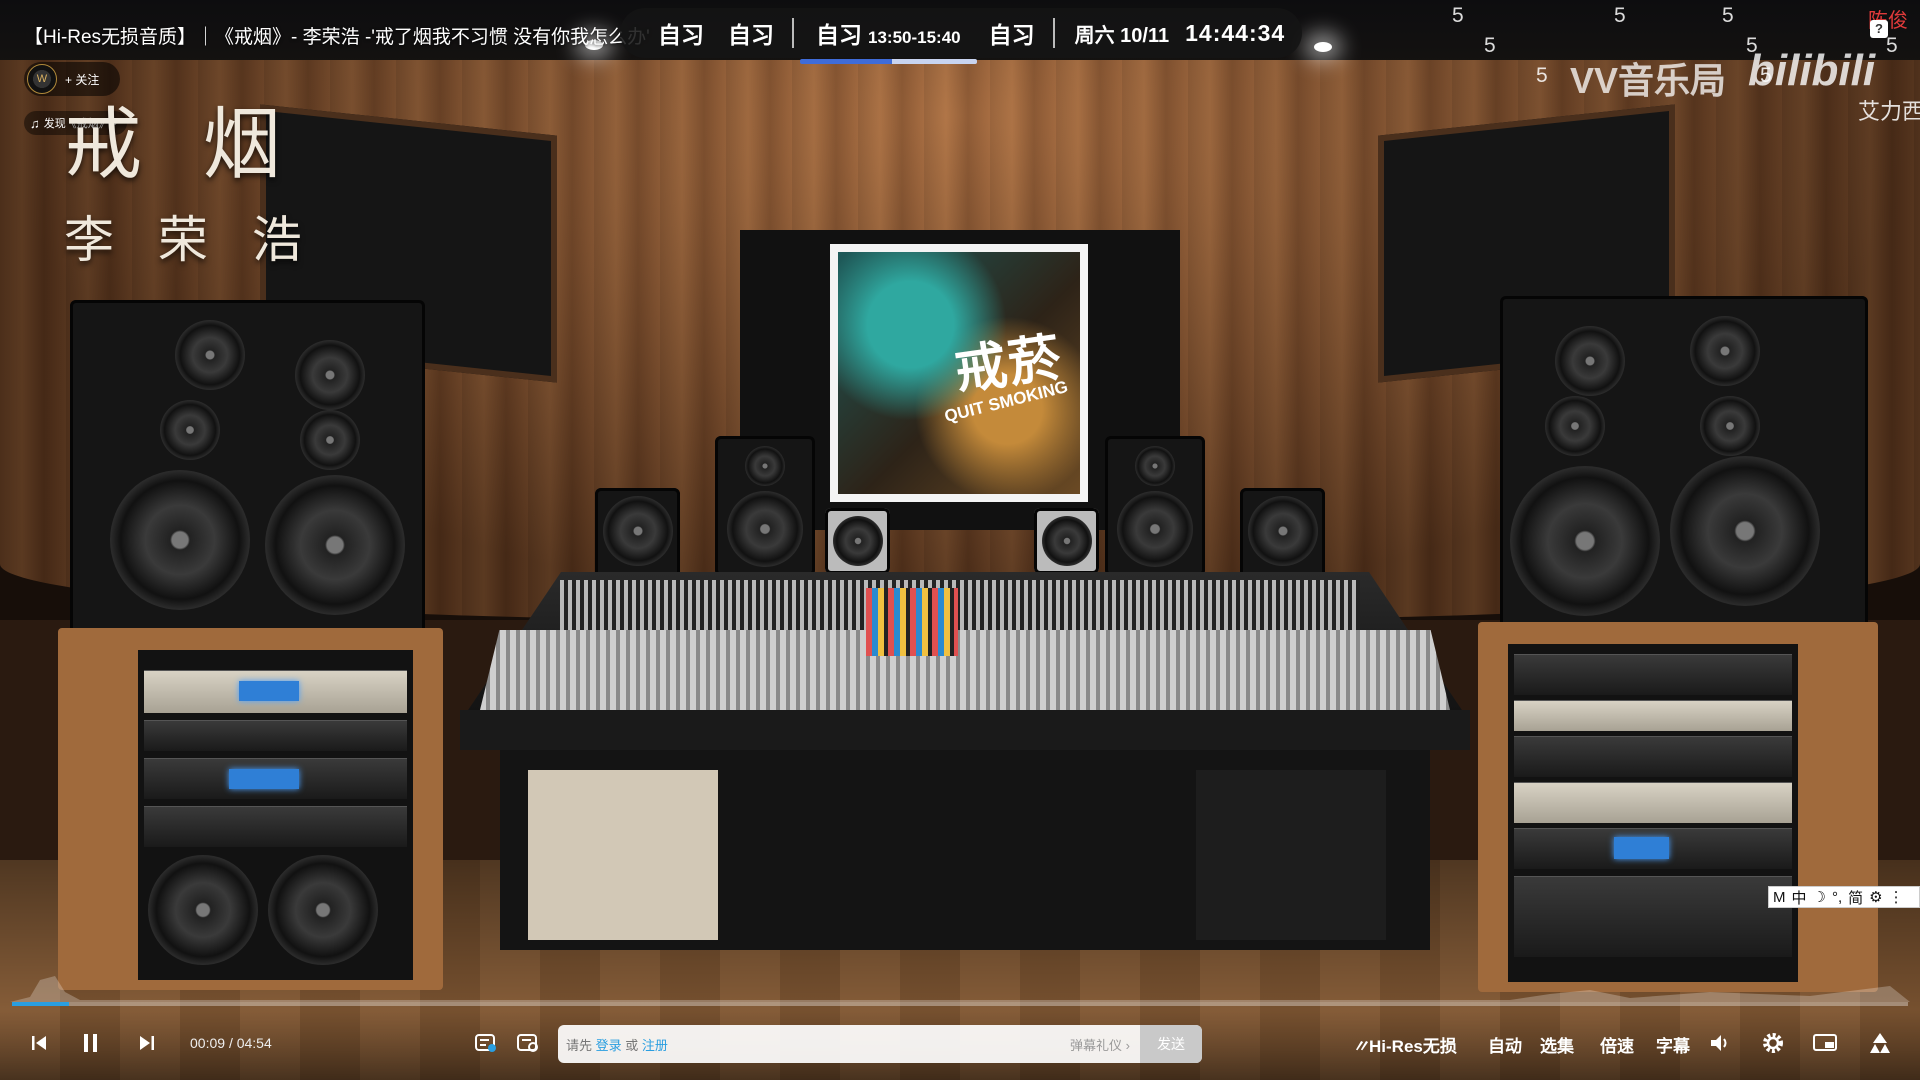 This screenshot has width=1920, height=1080. I want to click on ime-moon-icon: ☽, so click(1819, 897).